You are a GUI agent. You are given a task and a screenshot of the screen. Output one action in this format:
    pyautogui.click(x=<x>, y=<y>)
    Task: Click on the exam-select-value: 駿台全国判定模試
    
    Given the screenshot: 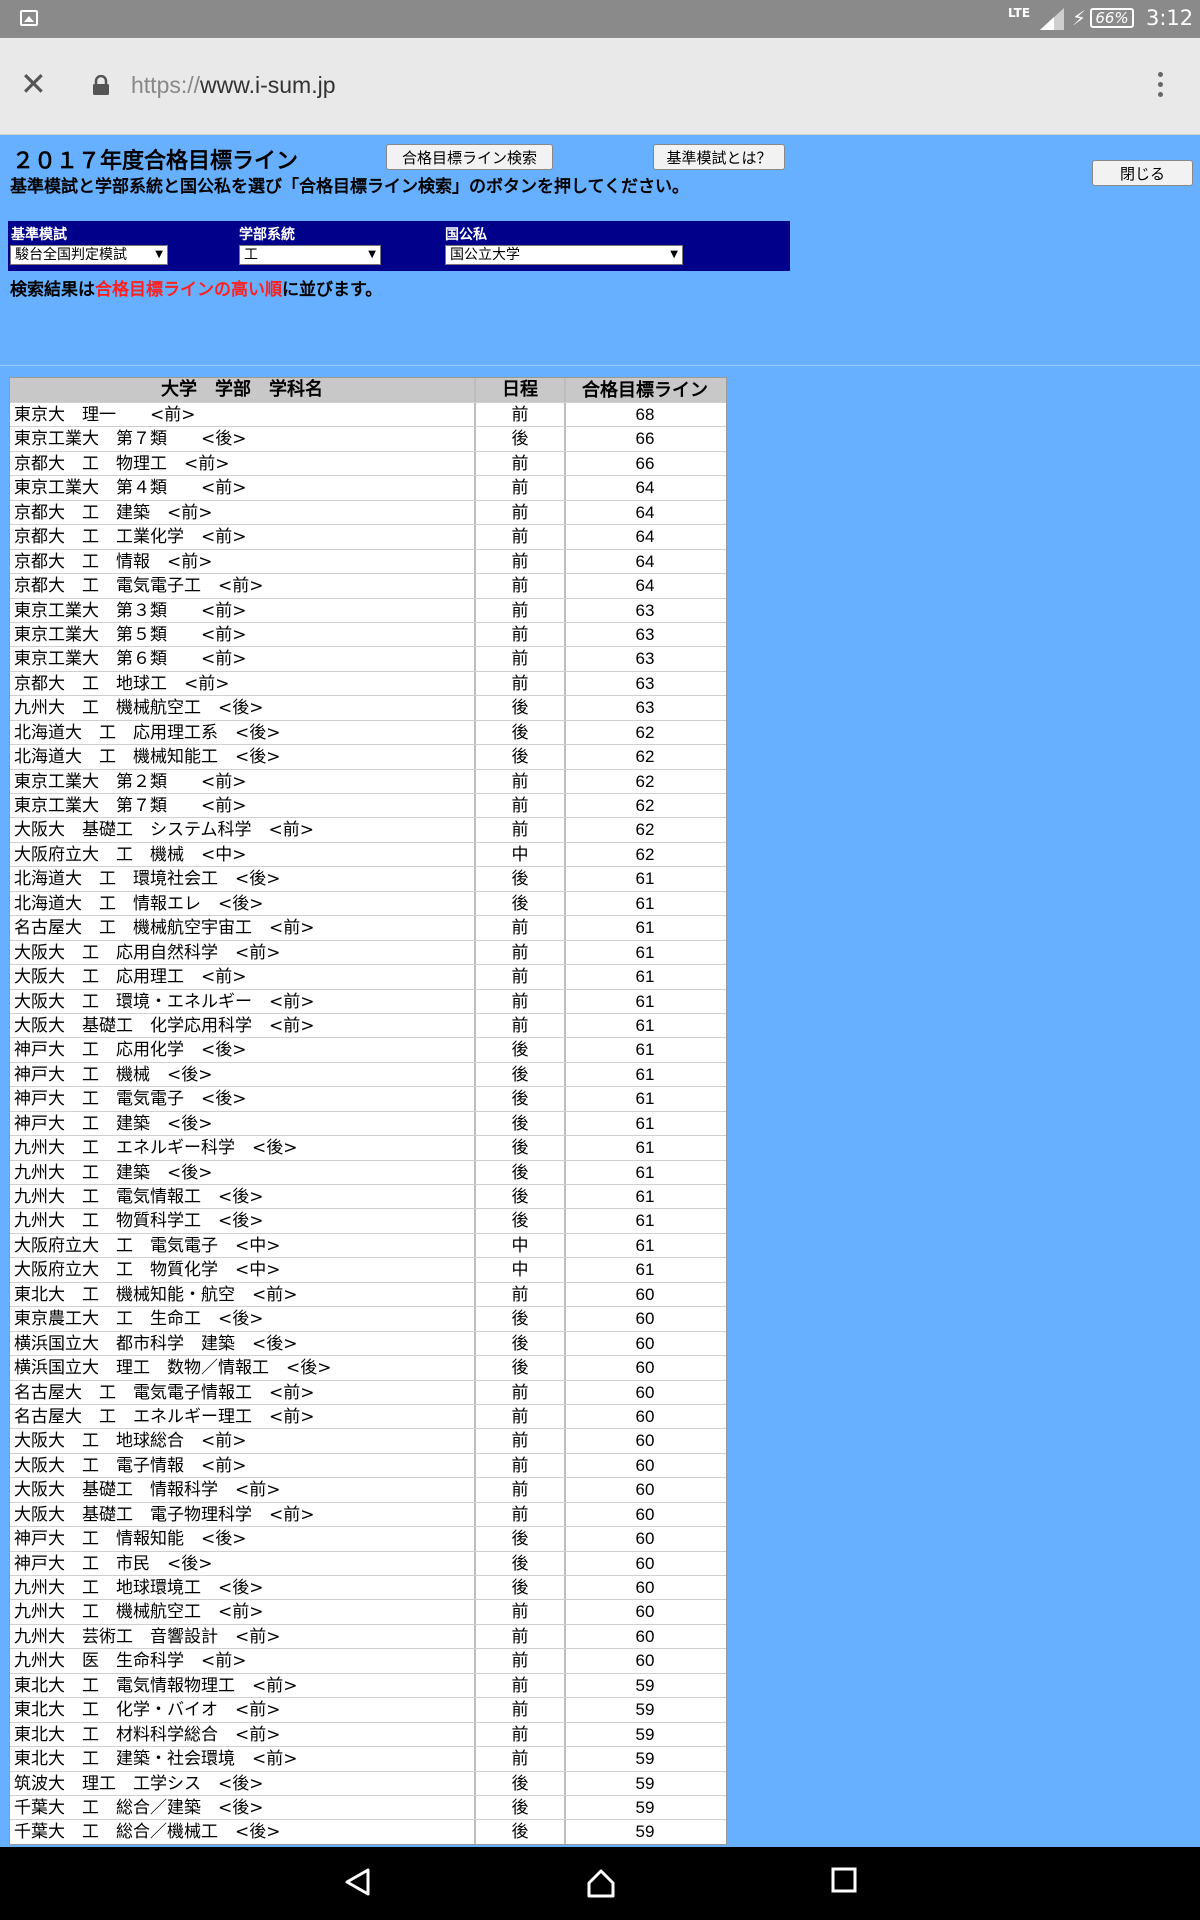 What is the action you would take?
    pyautogui.click(x=71, y=255)
    